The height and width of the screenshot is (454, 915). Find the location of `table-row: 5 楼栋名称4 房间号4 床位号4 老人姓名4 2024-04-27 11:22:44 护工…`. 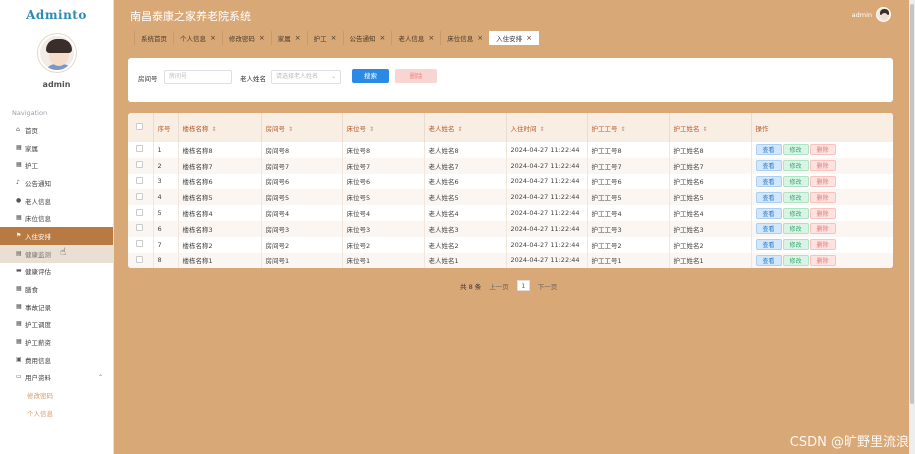

table-row: 5 楼栋名称4 房间号4 床位号4 老人姓名4 2024-04-27 11:22:44 护工… is located at coordinates (510, 213).